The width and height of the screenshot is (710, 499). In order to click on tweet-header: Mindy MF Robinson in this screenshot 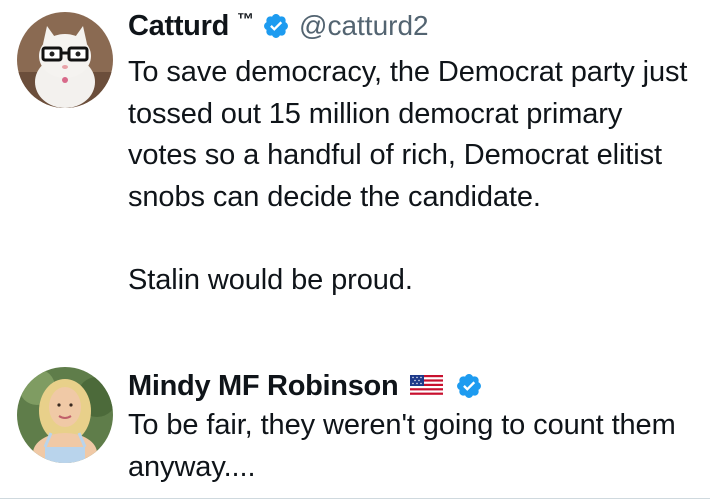, I will do `click(305, 386)`.